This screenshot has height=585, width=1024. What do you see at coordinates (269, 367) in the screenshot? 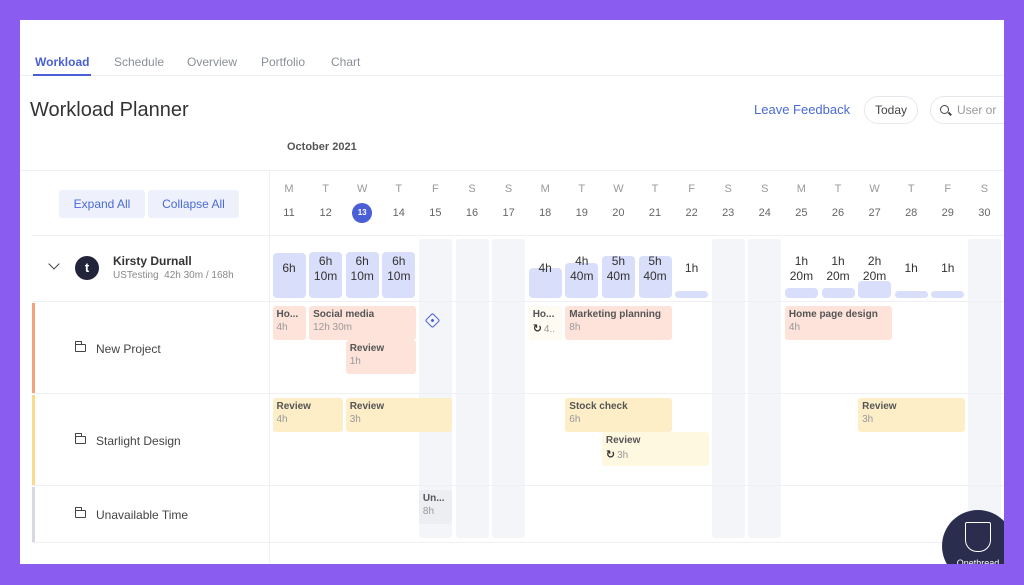
I see `column-divider` at bounding box center [269, 367].